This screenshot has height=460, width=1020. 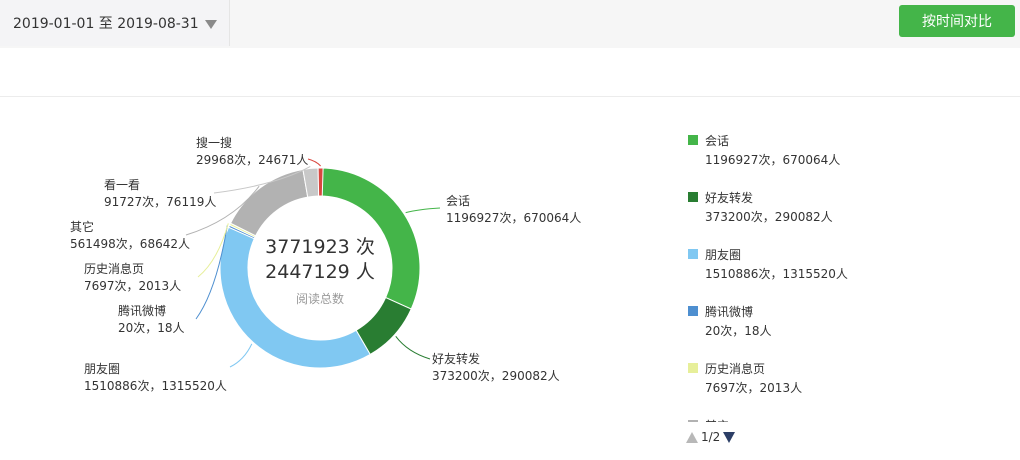 I want to click on slice-label-value-3: 20次，18人, so click(x=151, y=328).